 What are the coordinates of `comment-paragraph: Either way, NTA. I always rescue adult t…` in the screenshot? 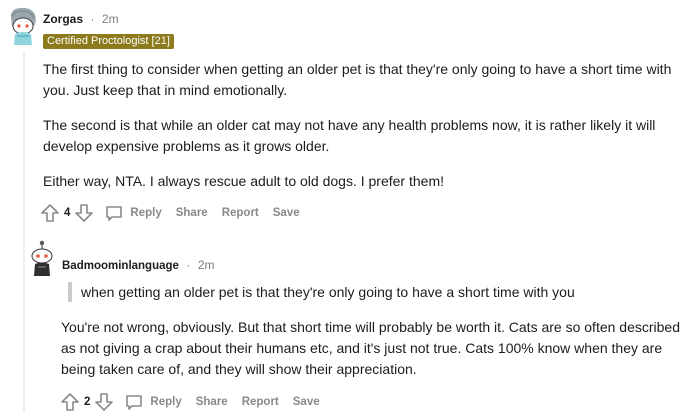 It's located at (243, 181).